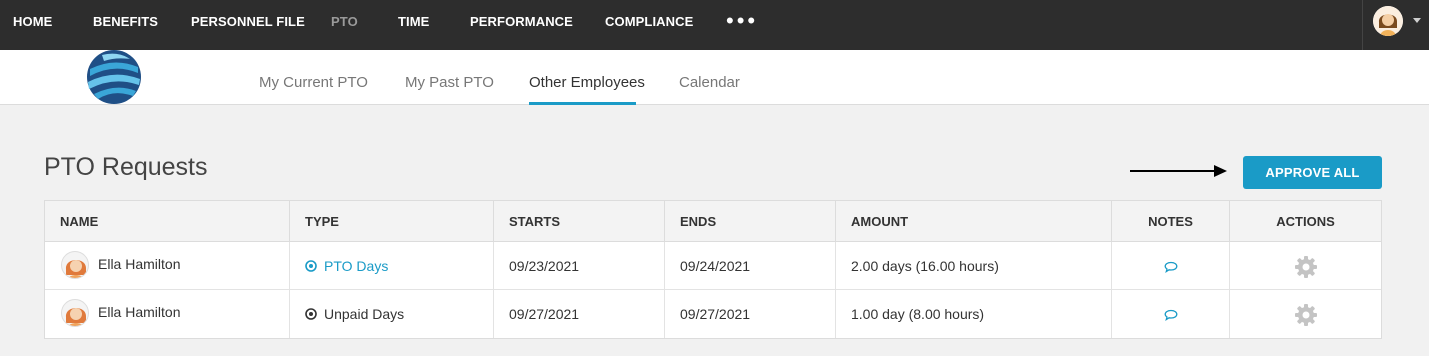 This screenshot has height=356, width=1429. Describe the element at coordinates (344, 21) in the screenshot. I see `nav-pto: PTO` at that location.